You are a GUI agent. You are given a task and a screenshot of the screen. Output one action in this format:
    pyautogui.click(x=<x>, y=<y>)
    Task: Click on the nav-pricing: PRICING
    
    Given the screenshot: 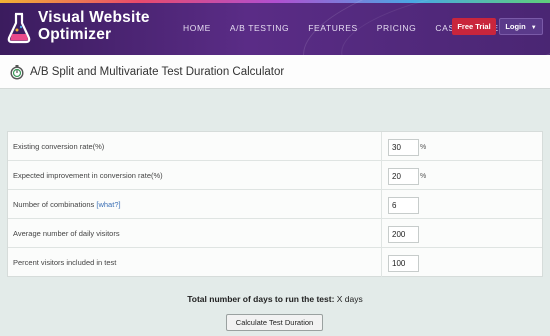 What is the action you would take?
    pyautogui.click(x=397, y=28)
    